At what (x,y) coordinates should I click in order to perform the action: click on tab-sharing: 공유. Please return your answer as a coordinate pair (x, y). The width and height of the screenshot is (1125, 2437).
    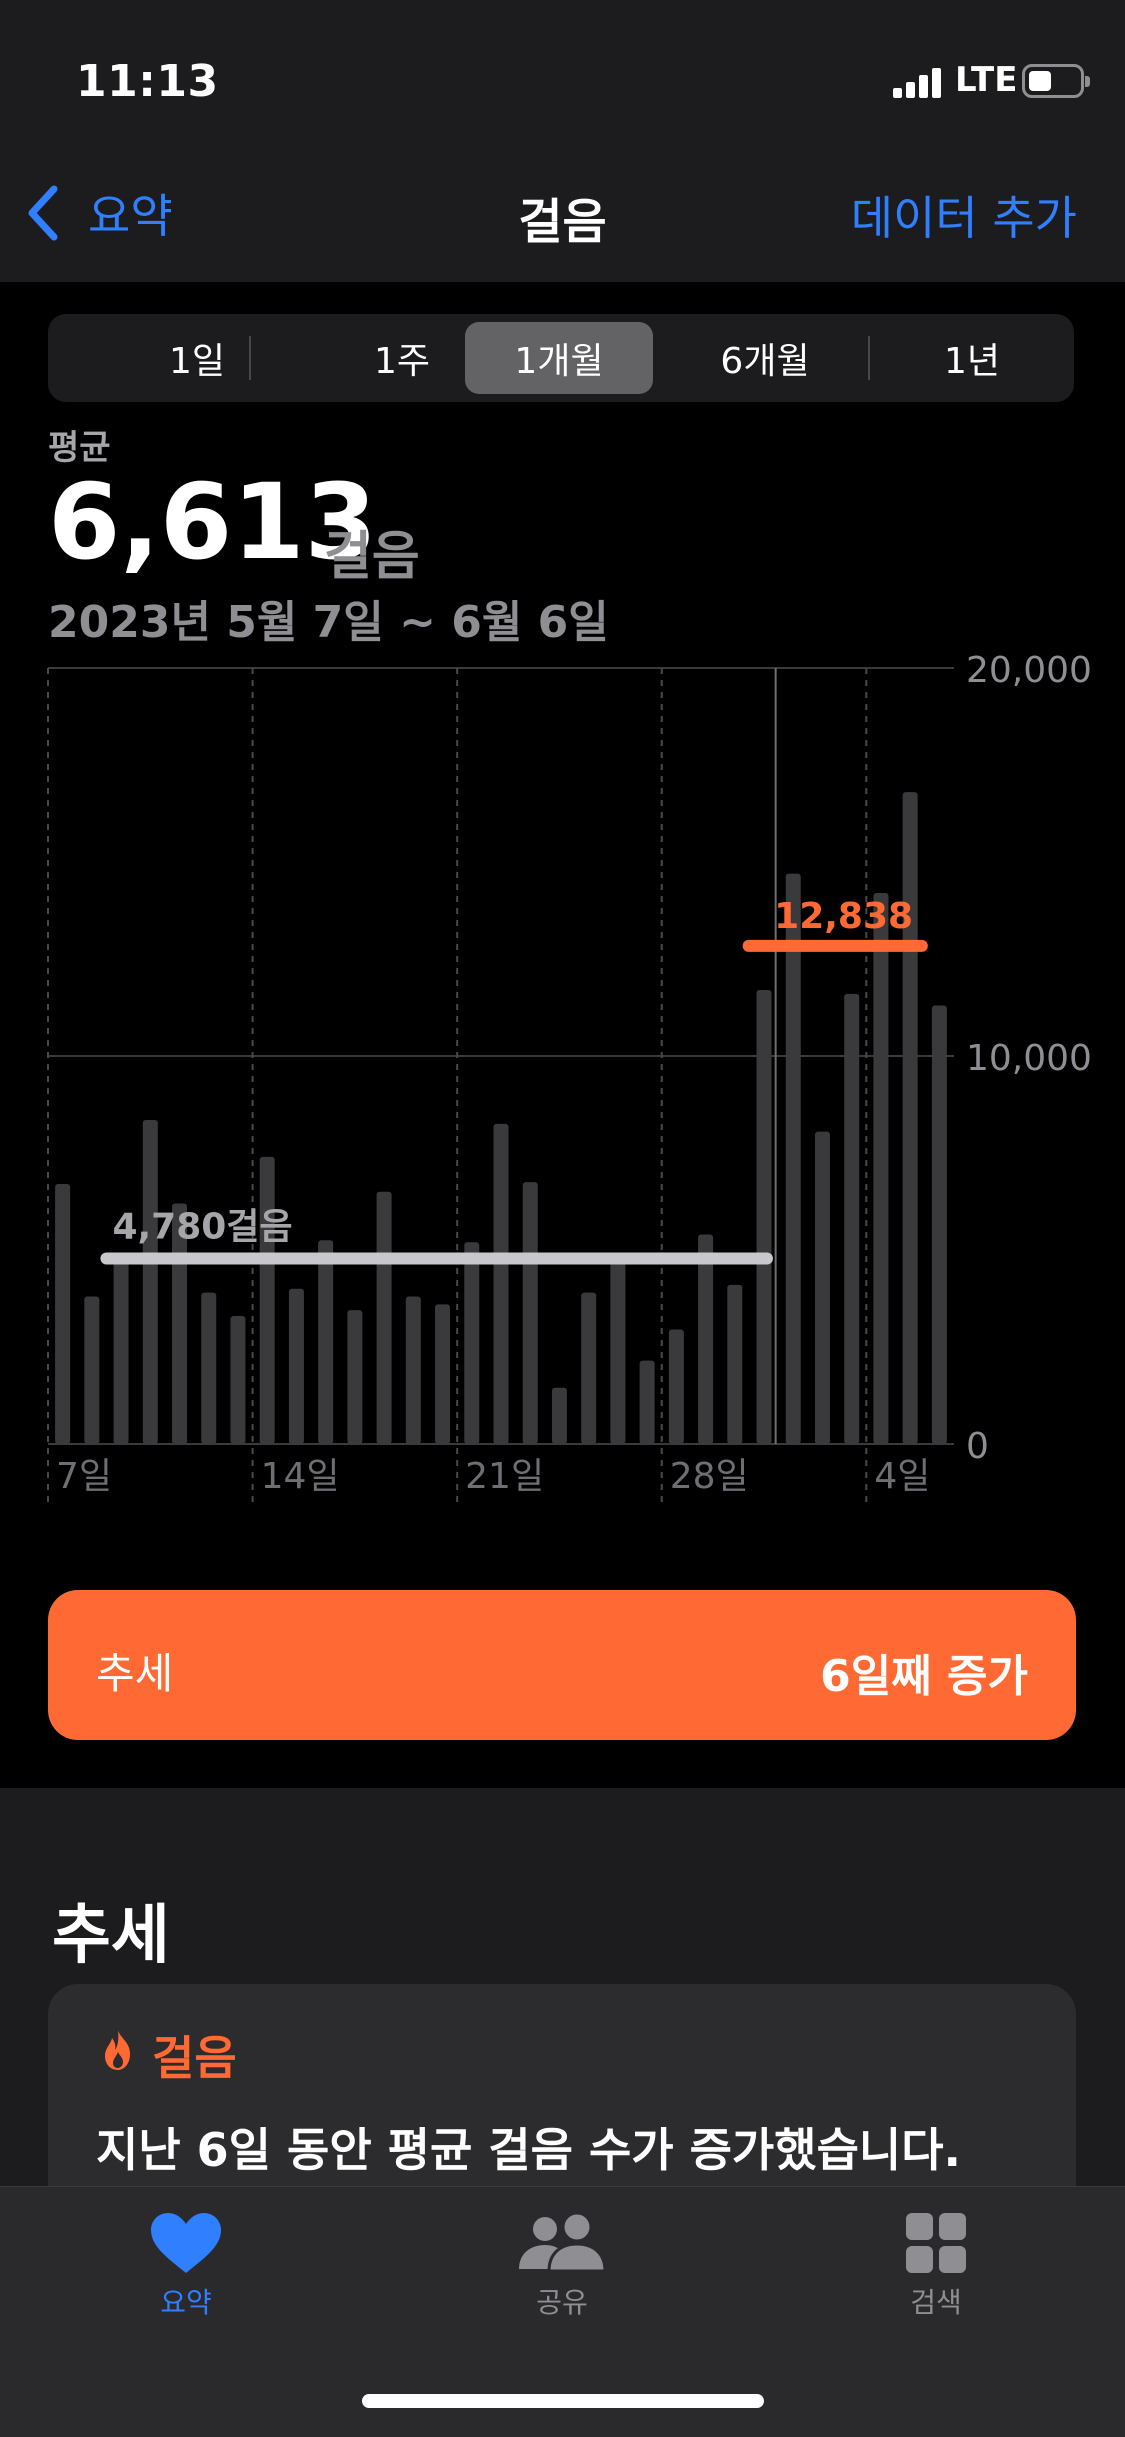
    Looking at the image, I should click on (562, 2266).